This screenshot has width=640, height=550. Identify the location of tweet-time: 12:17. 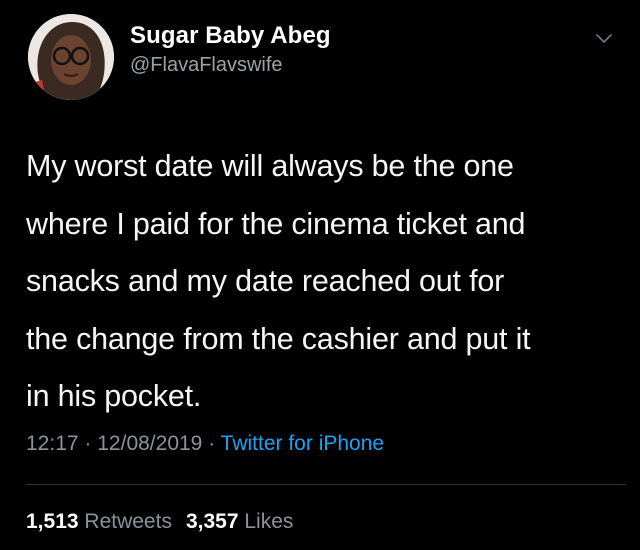
(52, 443).